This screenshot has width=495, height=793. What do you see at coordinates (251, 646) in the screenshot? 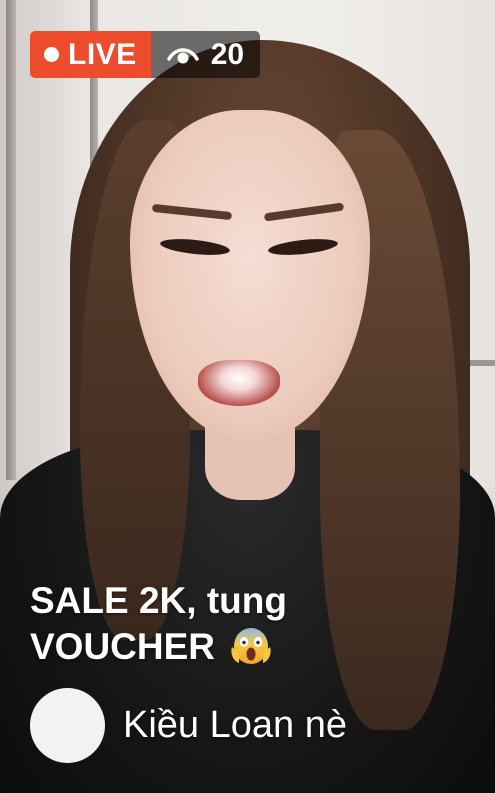
I see `face-screaming-in-fear-emoji-icon` at bounding box center [251, 646].